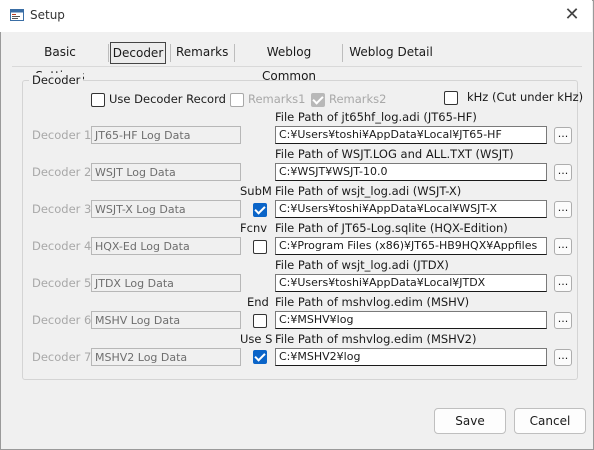  Describe the element at coordinates (62, 135) in the screenshot. I see `decoder-label: Decoder 1` at that location.